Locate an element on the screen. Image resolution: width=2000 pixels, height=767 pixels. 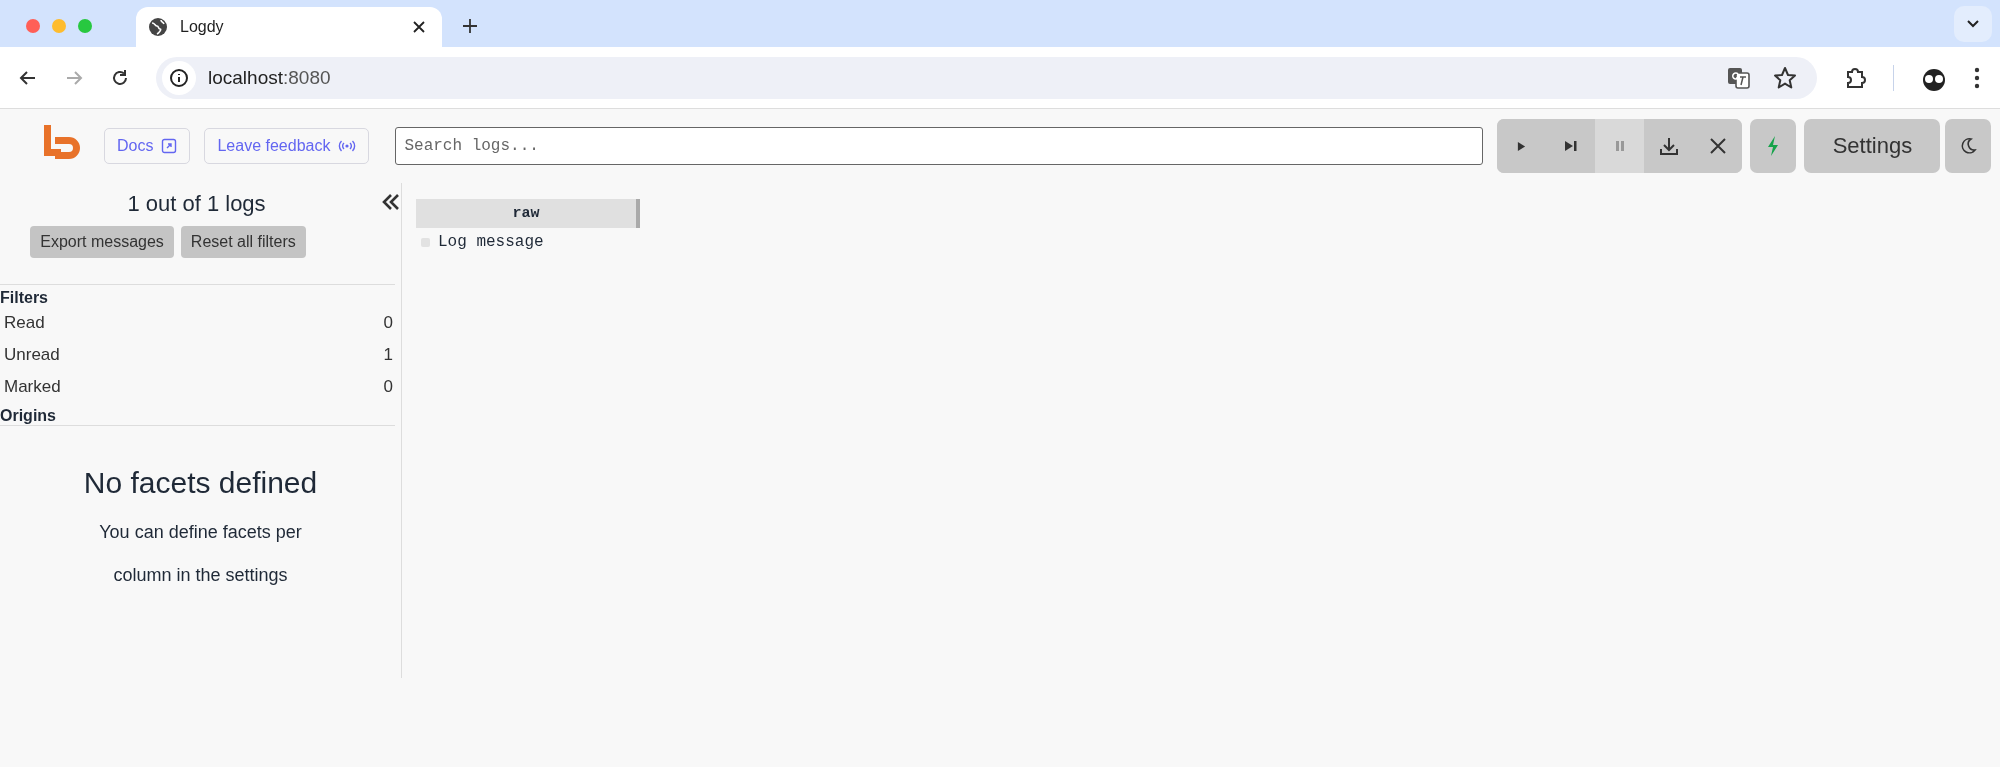
section-heading: Filters is located at coordinates (24, 297).